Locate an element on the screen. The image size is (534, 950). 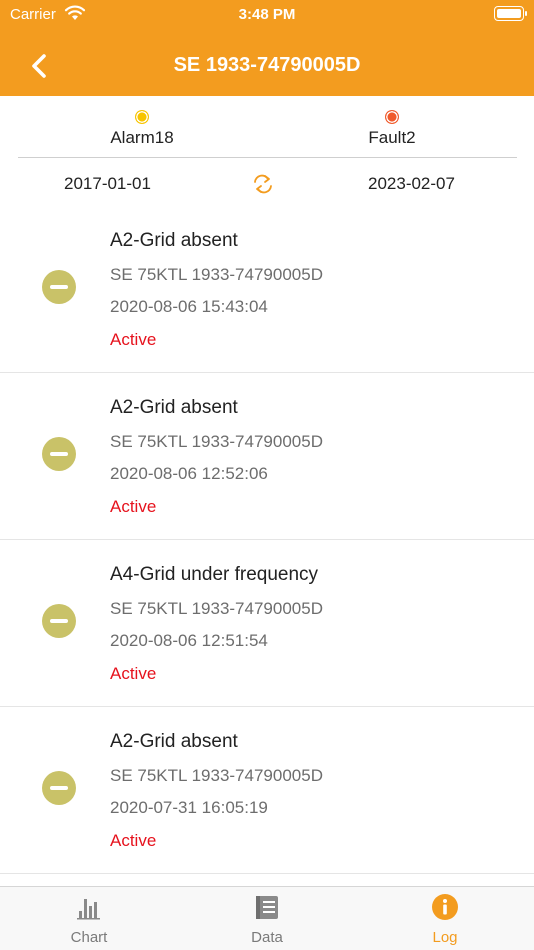
alarm-filter: Alarm18 is located at coordinates (142, 128).